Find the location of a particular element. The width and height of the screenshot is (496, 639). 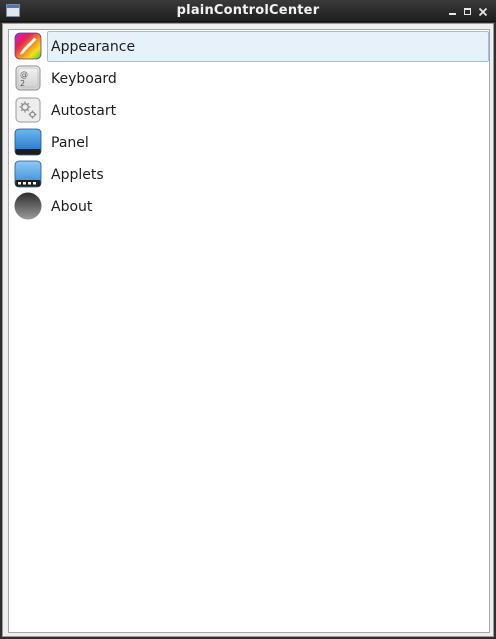

autostart-label-box: Autostart is located at coordinates (268, 110).